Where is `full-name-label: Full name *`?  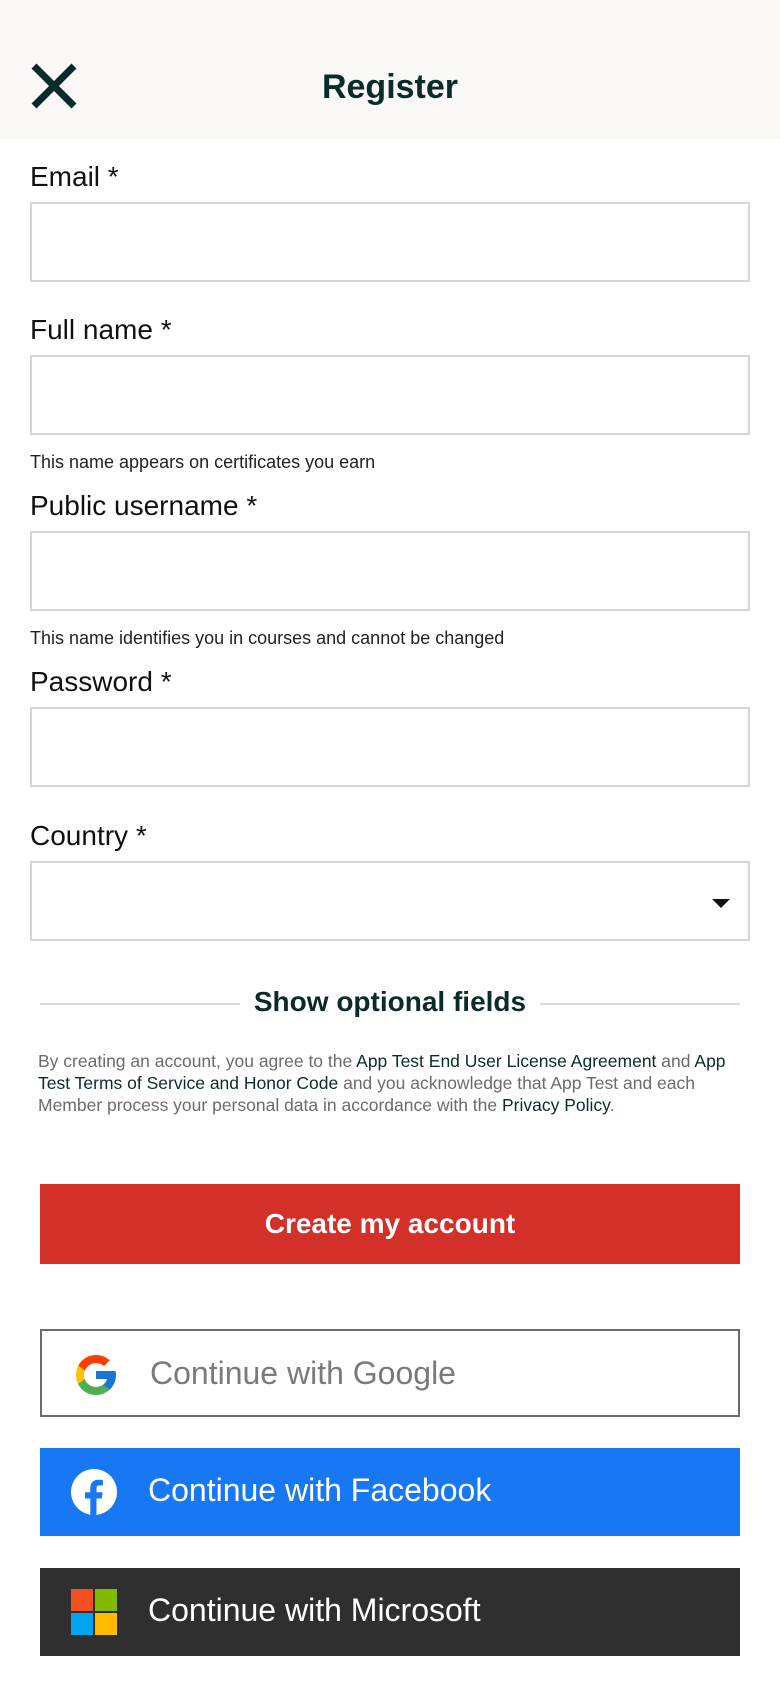
full-name-label: Full name * is located at coordinates (101, 329).